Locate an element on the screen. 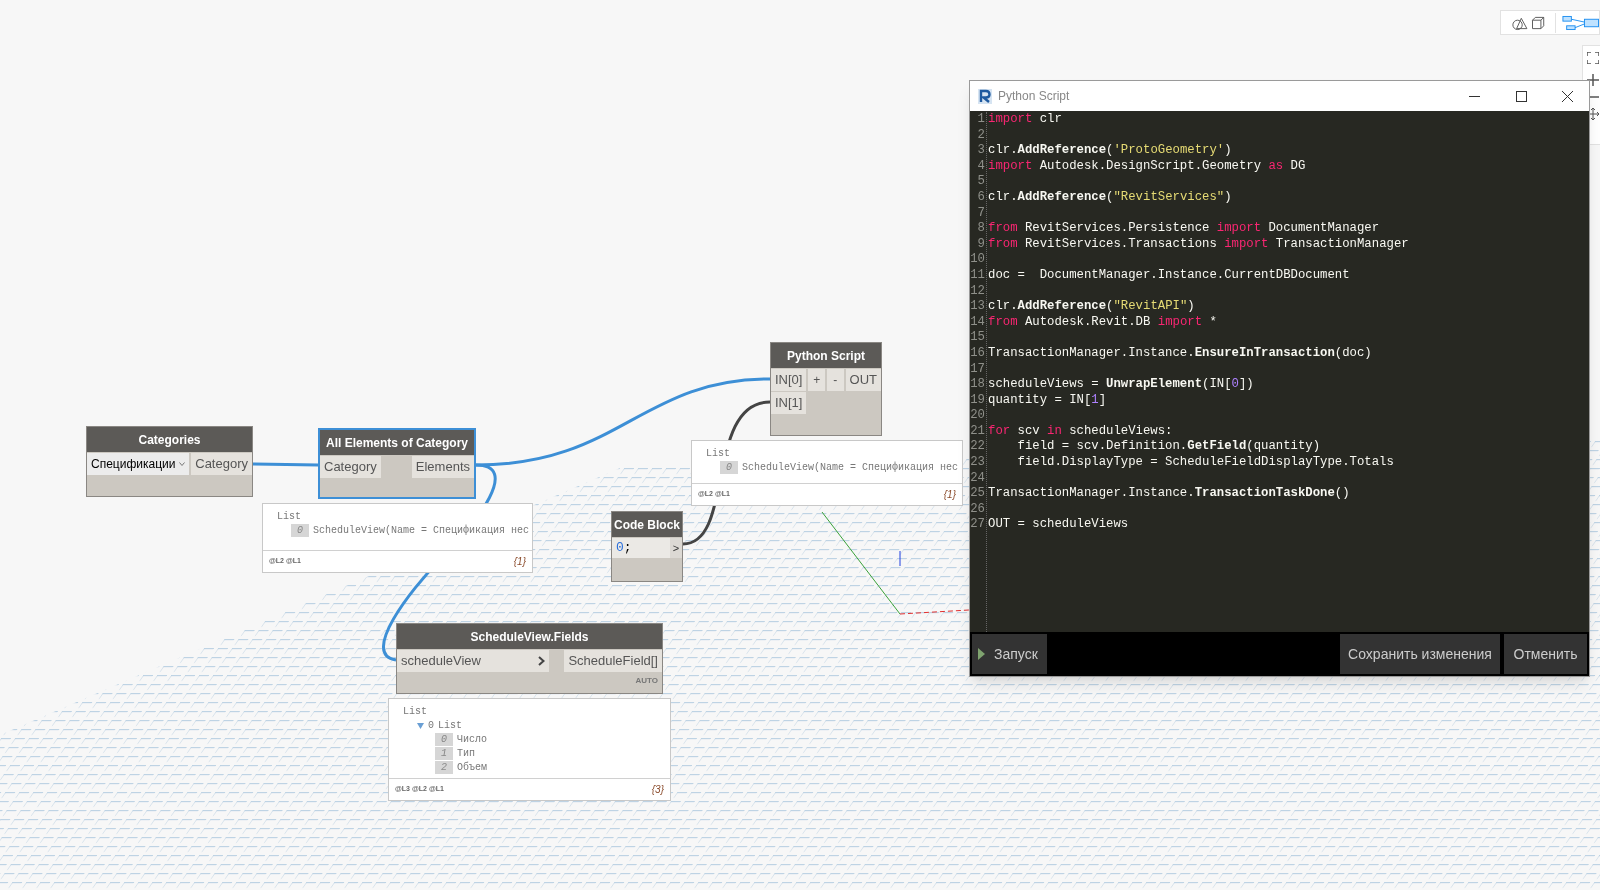  line-number: 9 is located at coordinates (981, 244).